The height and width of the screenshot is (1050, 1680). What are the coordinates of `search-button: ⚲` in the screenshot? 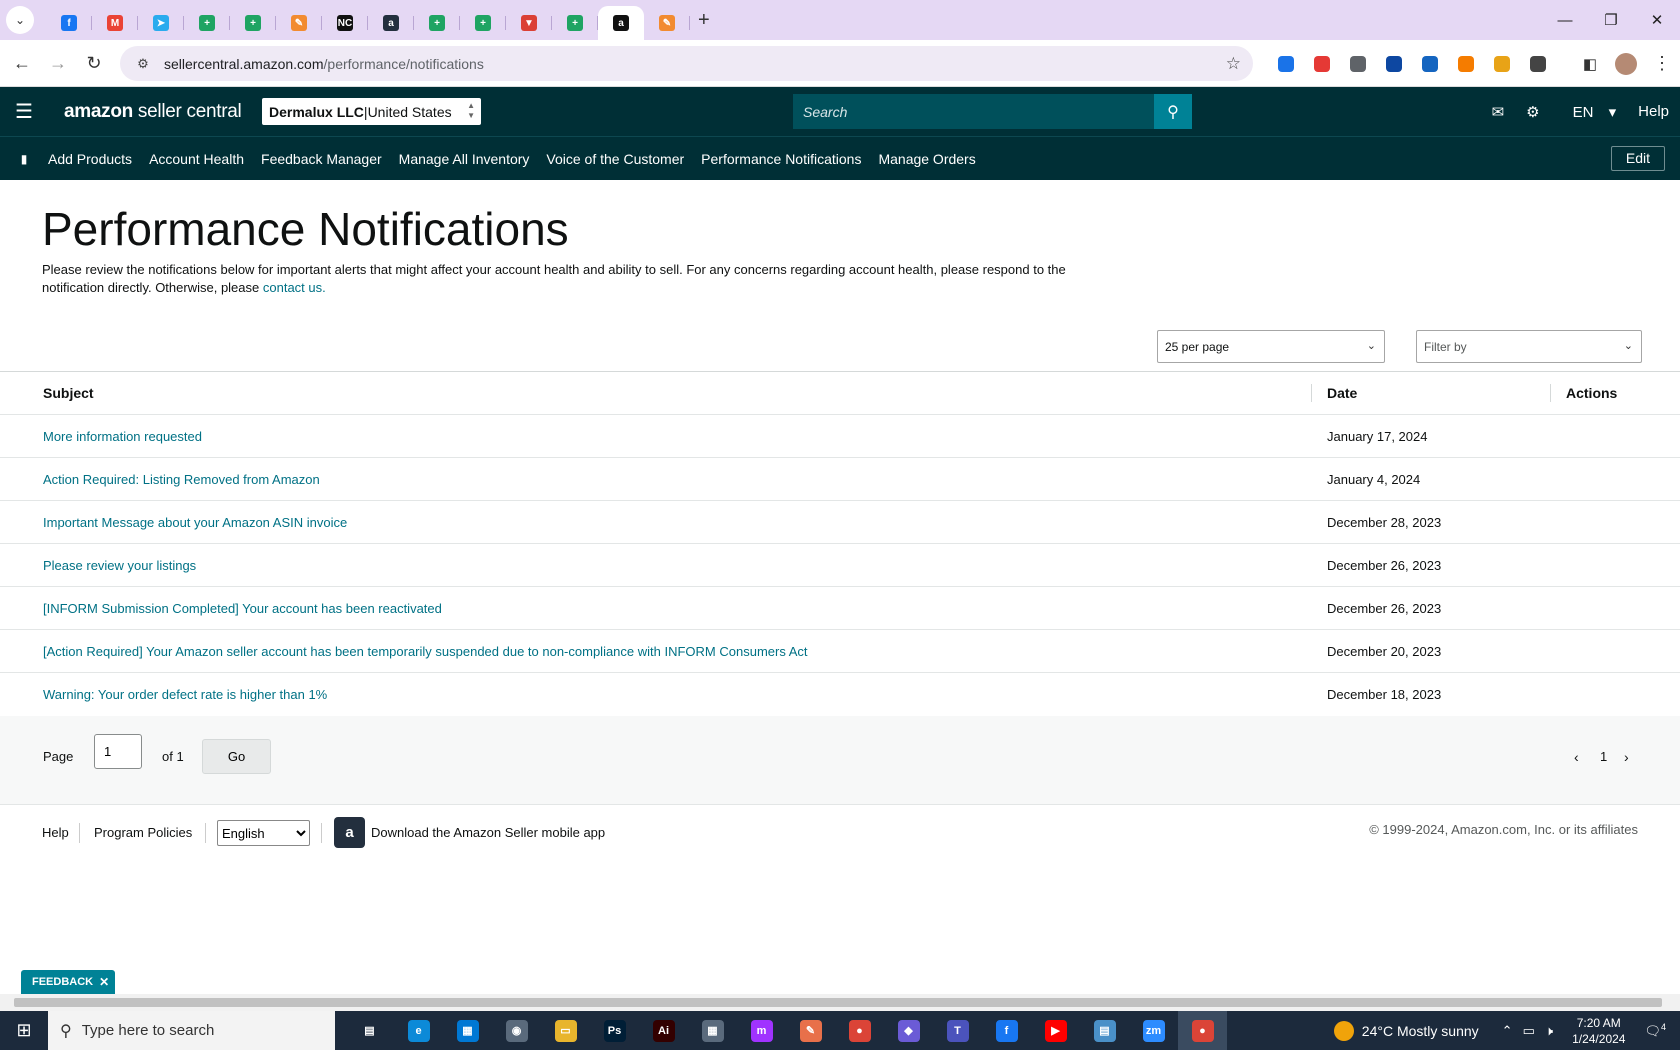 It's located at (1173, 111).